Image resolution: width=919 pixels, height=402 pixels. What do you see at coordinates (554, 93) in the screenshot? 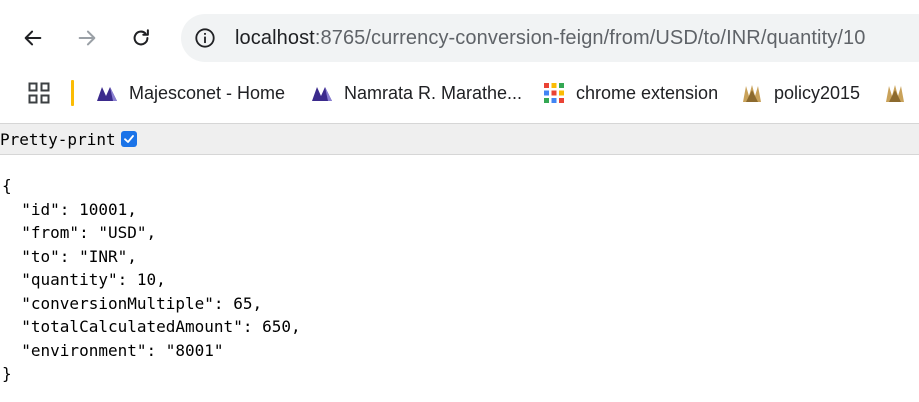
I see `chrome-apps-grid-icon` at bounding box center [554, 93].